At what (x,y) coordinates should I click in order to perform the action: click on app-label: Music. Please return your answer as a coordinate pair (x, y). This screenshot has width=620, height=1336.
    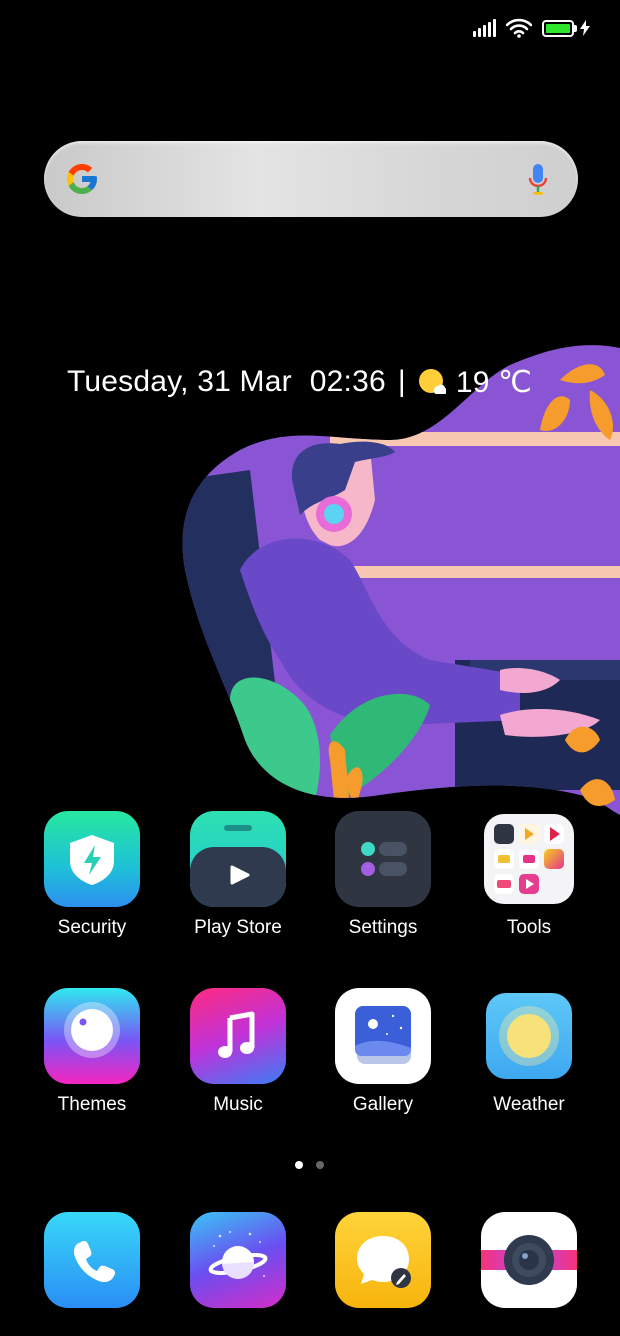
    Looking at the image, I should click on (238, 1104).